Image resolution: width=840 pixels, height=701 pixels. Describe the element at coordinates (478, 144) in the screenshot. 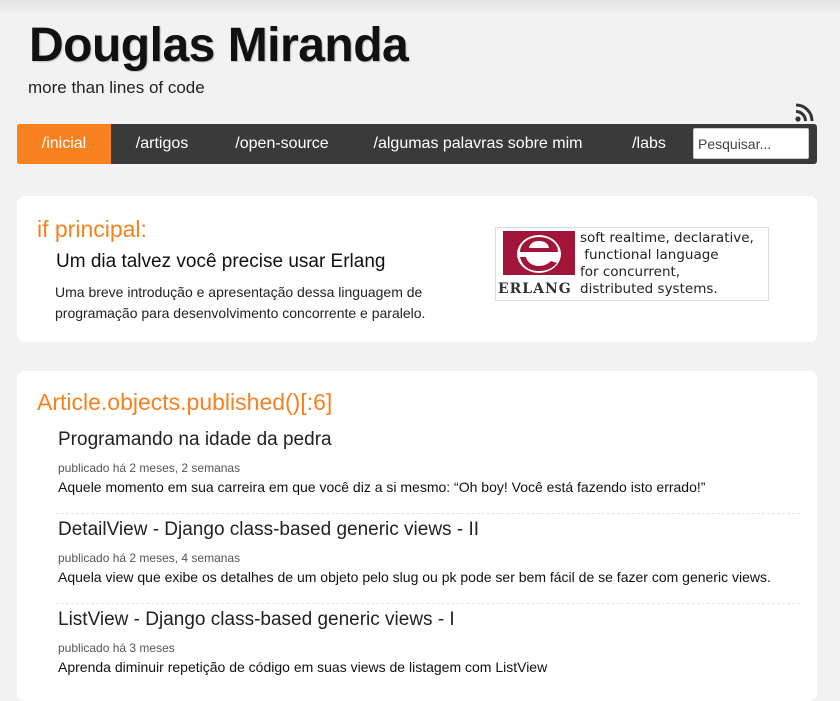

I see `nav-item-sobre-mim: /algumas palavras sobre mim` at that location.